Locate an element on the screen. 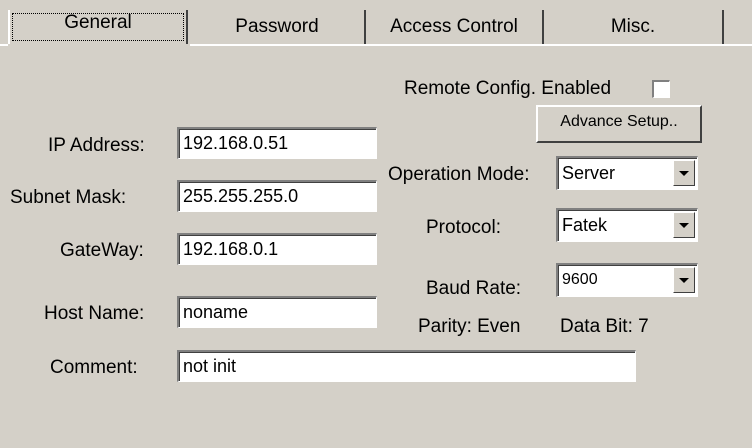 This screenshot has height=448, width=752. baud-rate-label: Baud Rate: is located at coordinates (474, 288).